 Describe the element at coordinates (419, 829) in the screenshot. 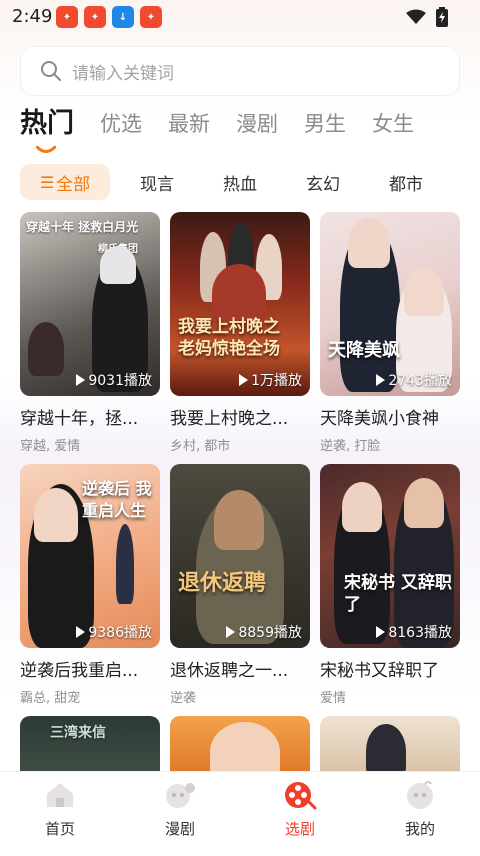

I see `nav-label: 我的` at that location.